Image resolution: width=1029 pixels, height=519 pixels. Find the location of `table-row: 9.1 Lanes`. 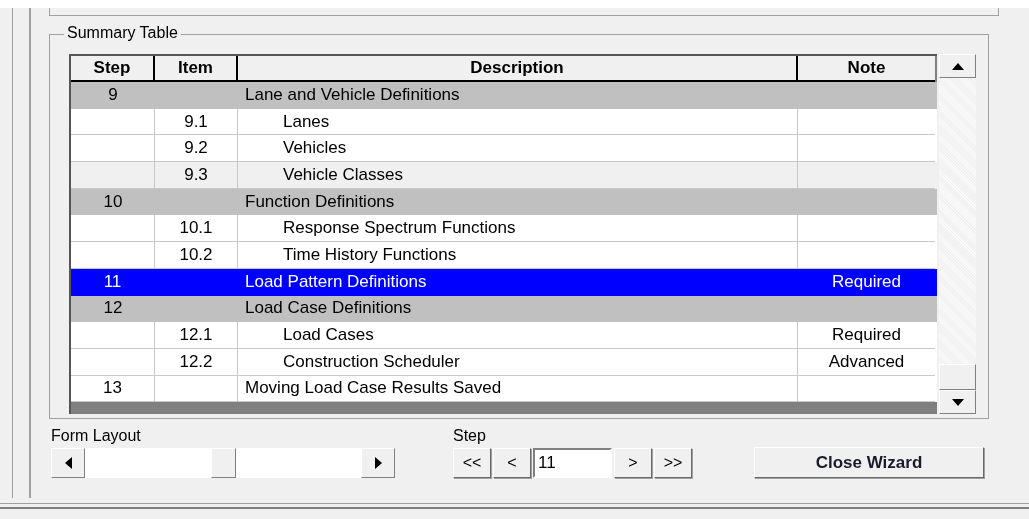

table-row: 9.1 Lanes is located at coordinates (504, 122).